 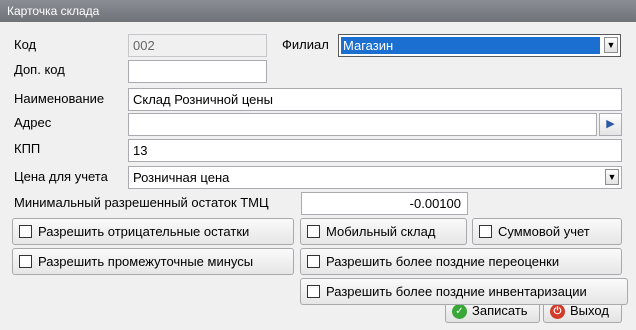 What do you see at coordinates (181, 177) in the screenshot?
I see `price-selected-value: Розничная цена` at bounding box center [181, 177].